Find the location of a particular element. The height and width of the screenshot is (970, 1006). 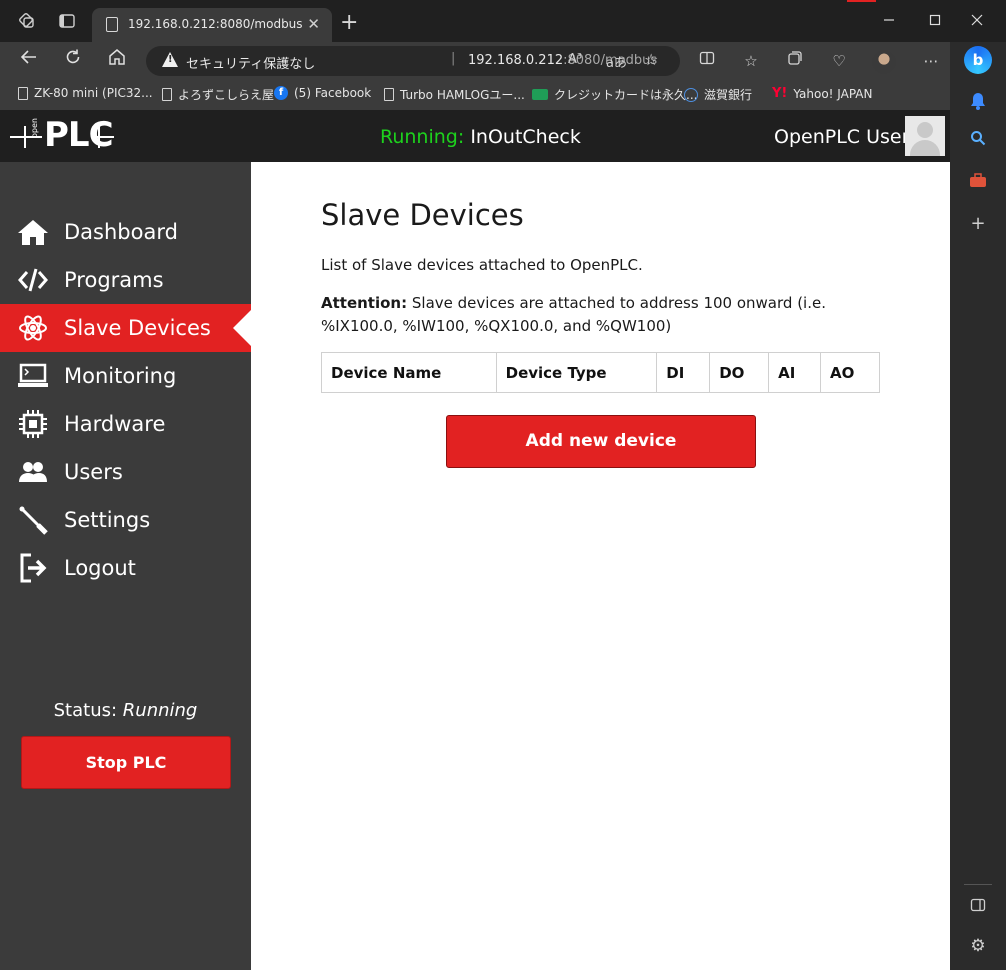

user-avatar is located at coordinates (925, 136).